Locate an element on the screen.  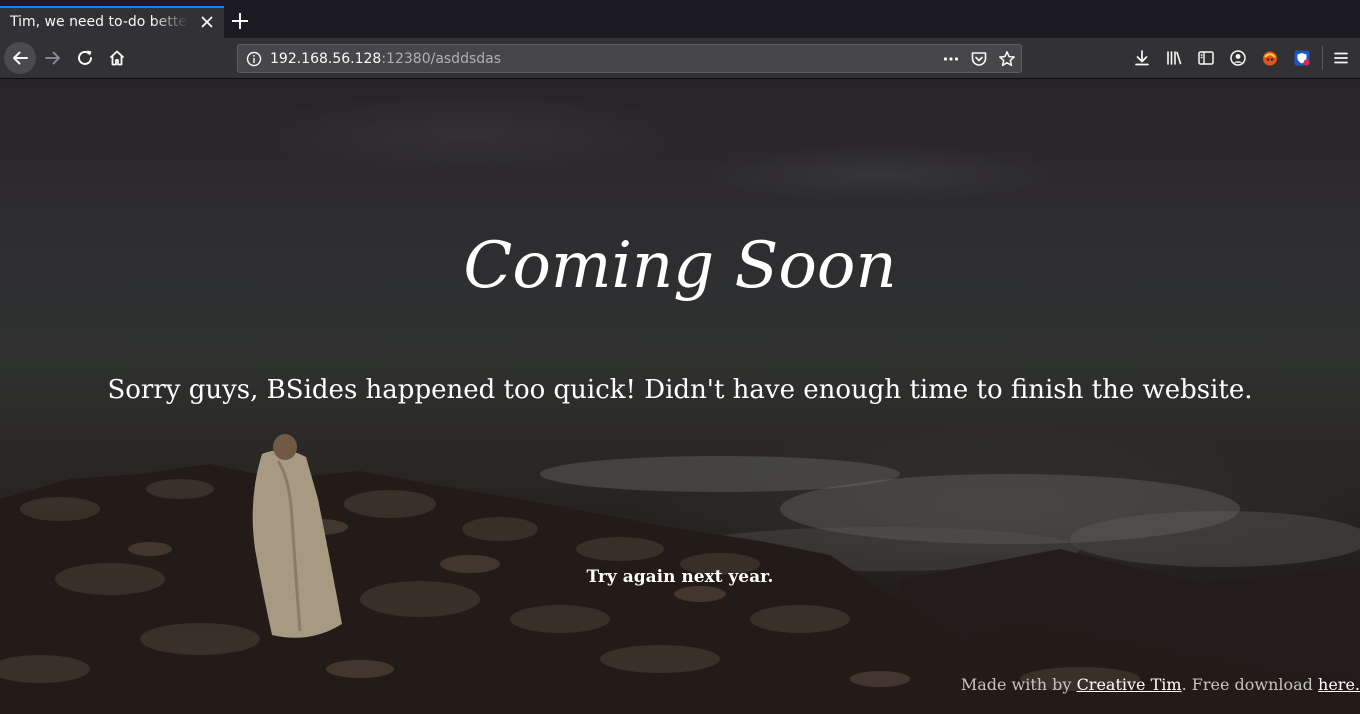
footer-prefix: Made with by is located at coordinates (1016, 684).